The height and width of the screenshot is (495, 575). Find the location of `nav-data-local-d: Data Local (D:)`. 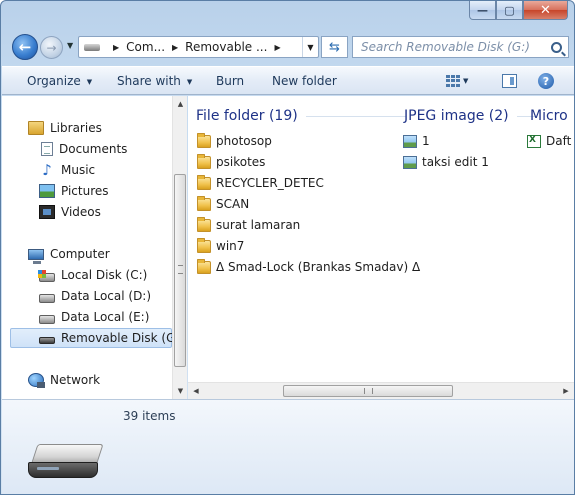

nav-data-local-d: Data Local (D:) is located at coordinates (95, 296).